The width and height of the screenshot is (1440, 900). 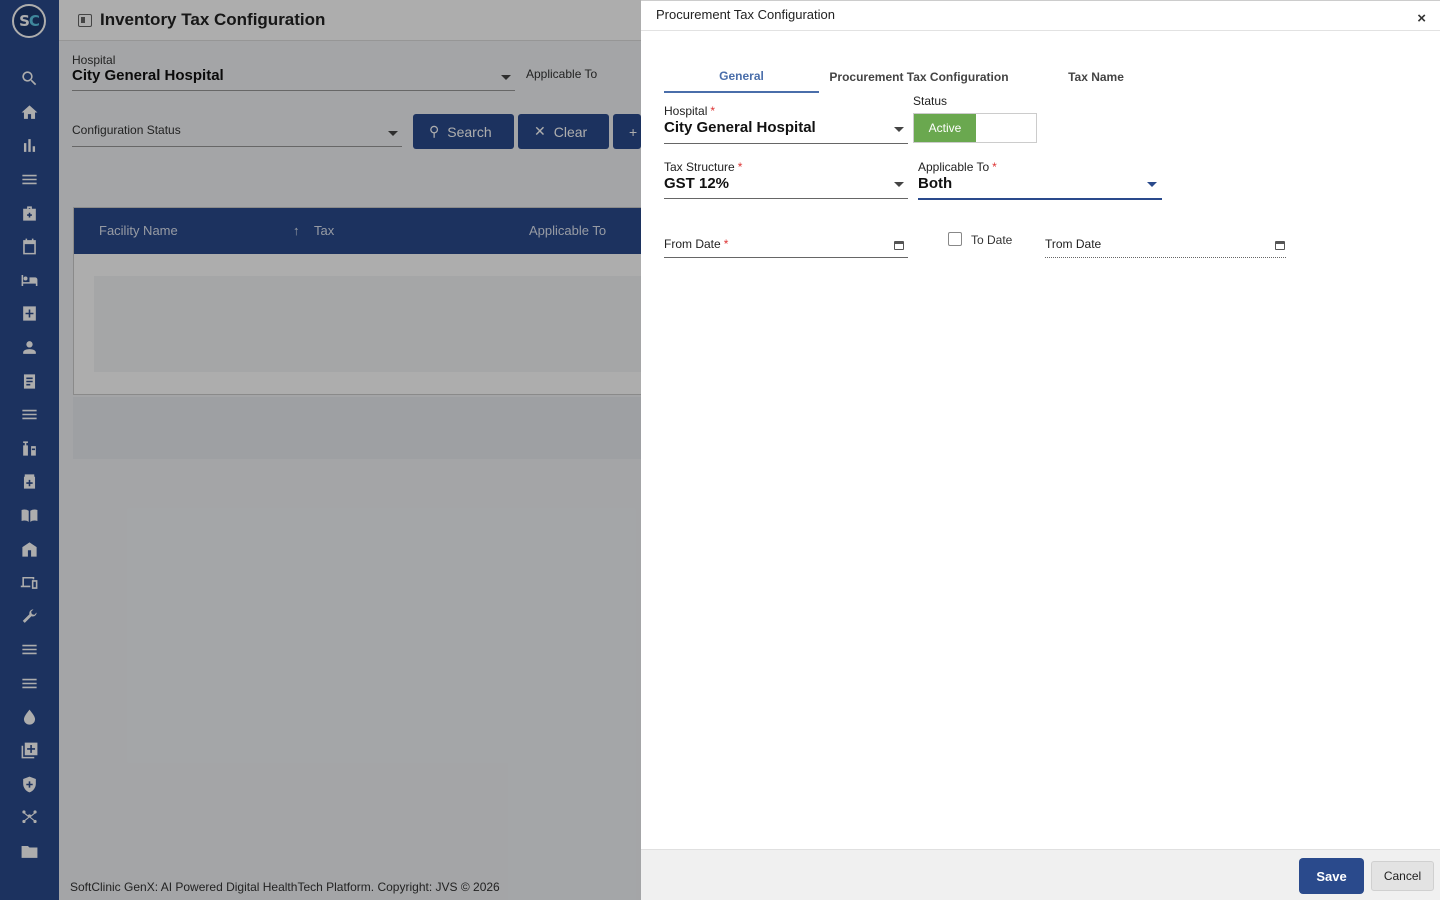 What do you see at coordinates (1040, 15) in the screenshot?
I see `drawer-header: Procurement Tax Configuration ×` at bounding box center [1040, 15].